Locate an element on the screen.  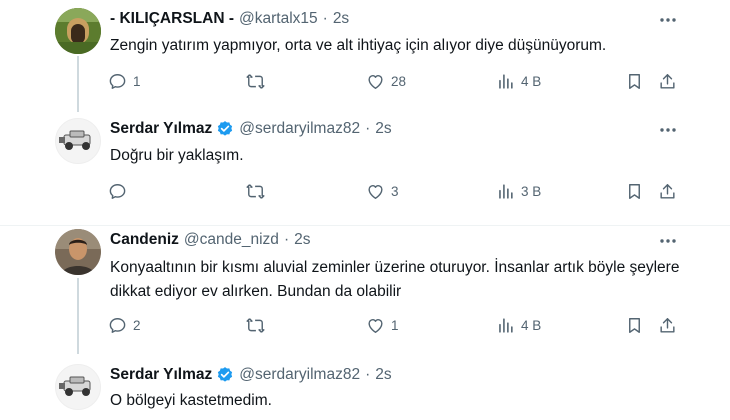
reply-count: 2 is located at coordinates (137, 325).